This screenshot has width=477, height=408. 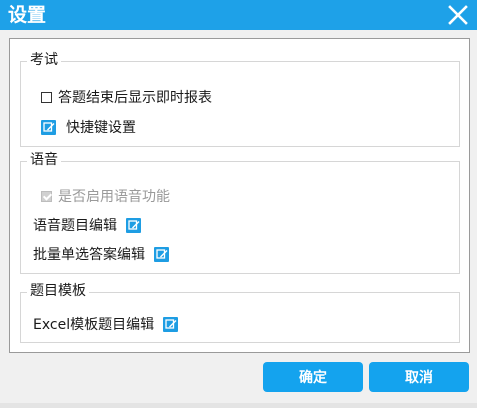 I want to click on window-title: 设置, so click(x=27, y=15).